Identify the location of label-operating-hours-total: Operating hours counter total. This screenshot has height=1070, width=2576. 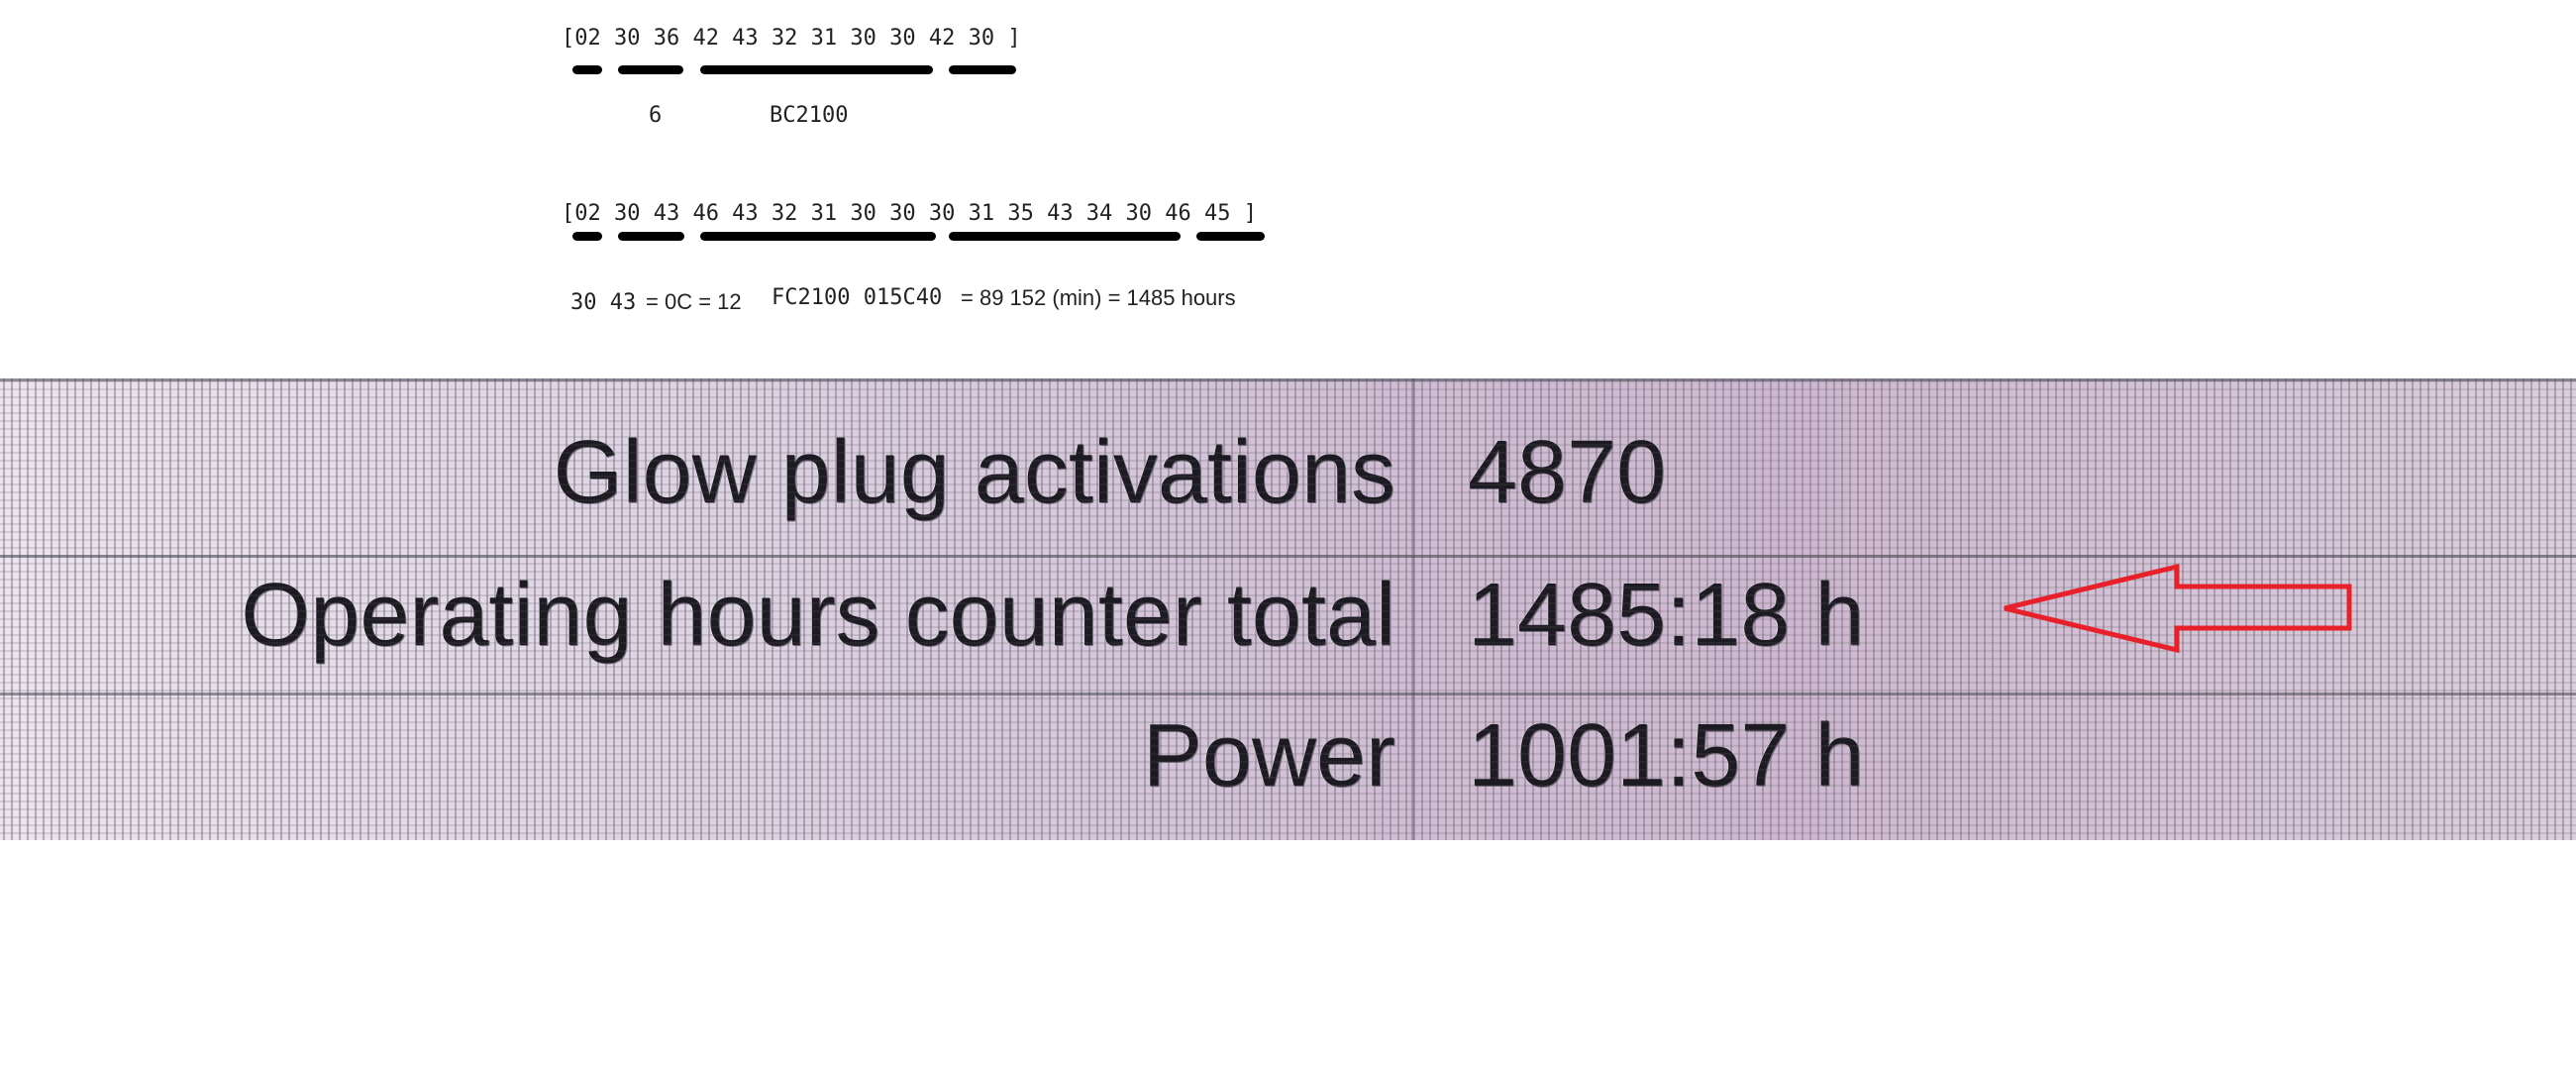
(818, 615).